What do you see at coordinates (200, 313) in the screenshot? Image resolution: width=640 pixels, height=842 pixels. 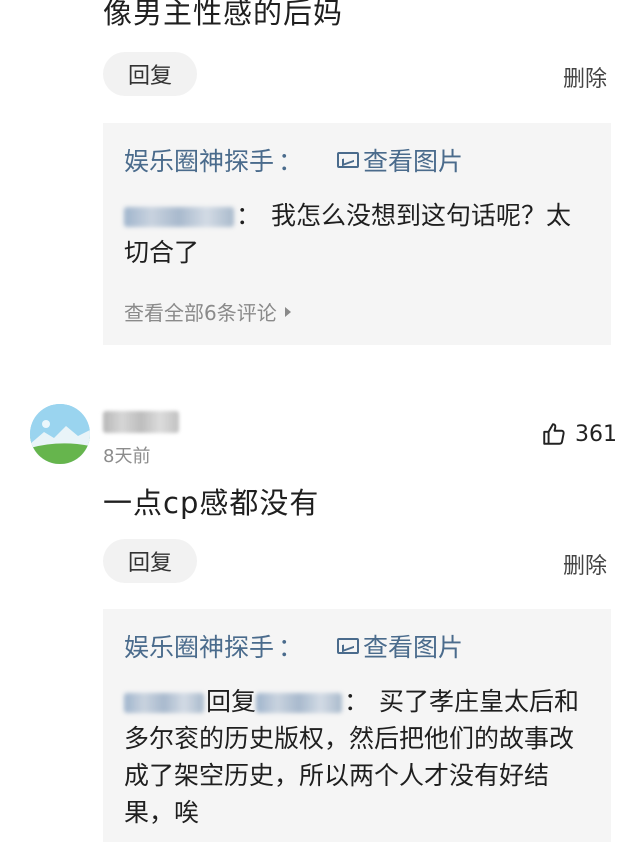 I see `view-all-label: 查看全部6条评论` at bounding box center [200, 313].